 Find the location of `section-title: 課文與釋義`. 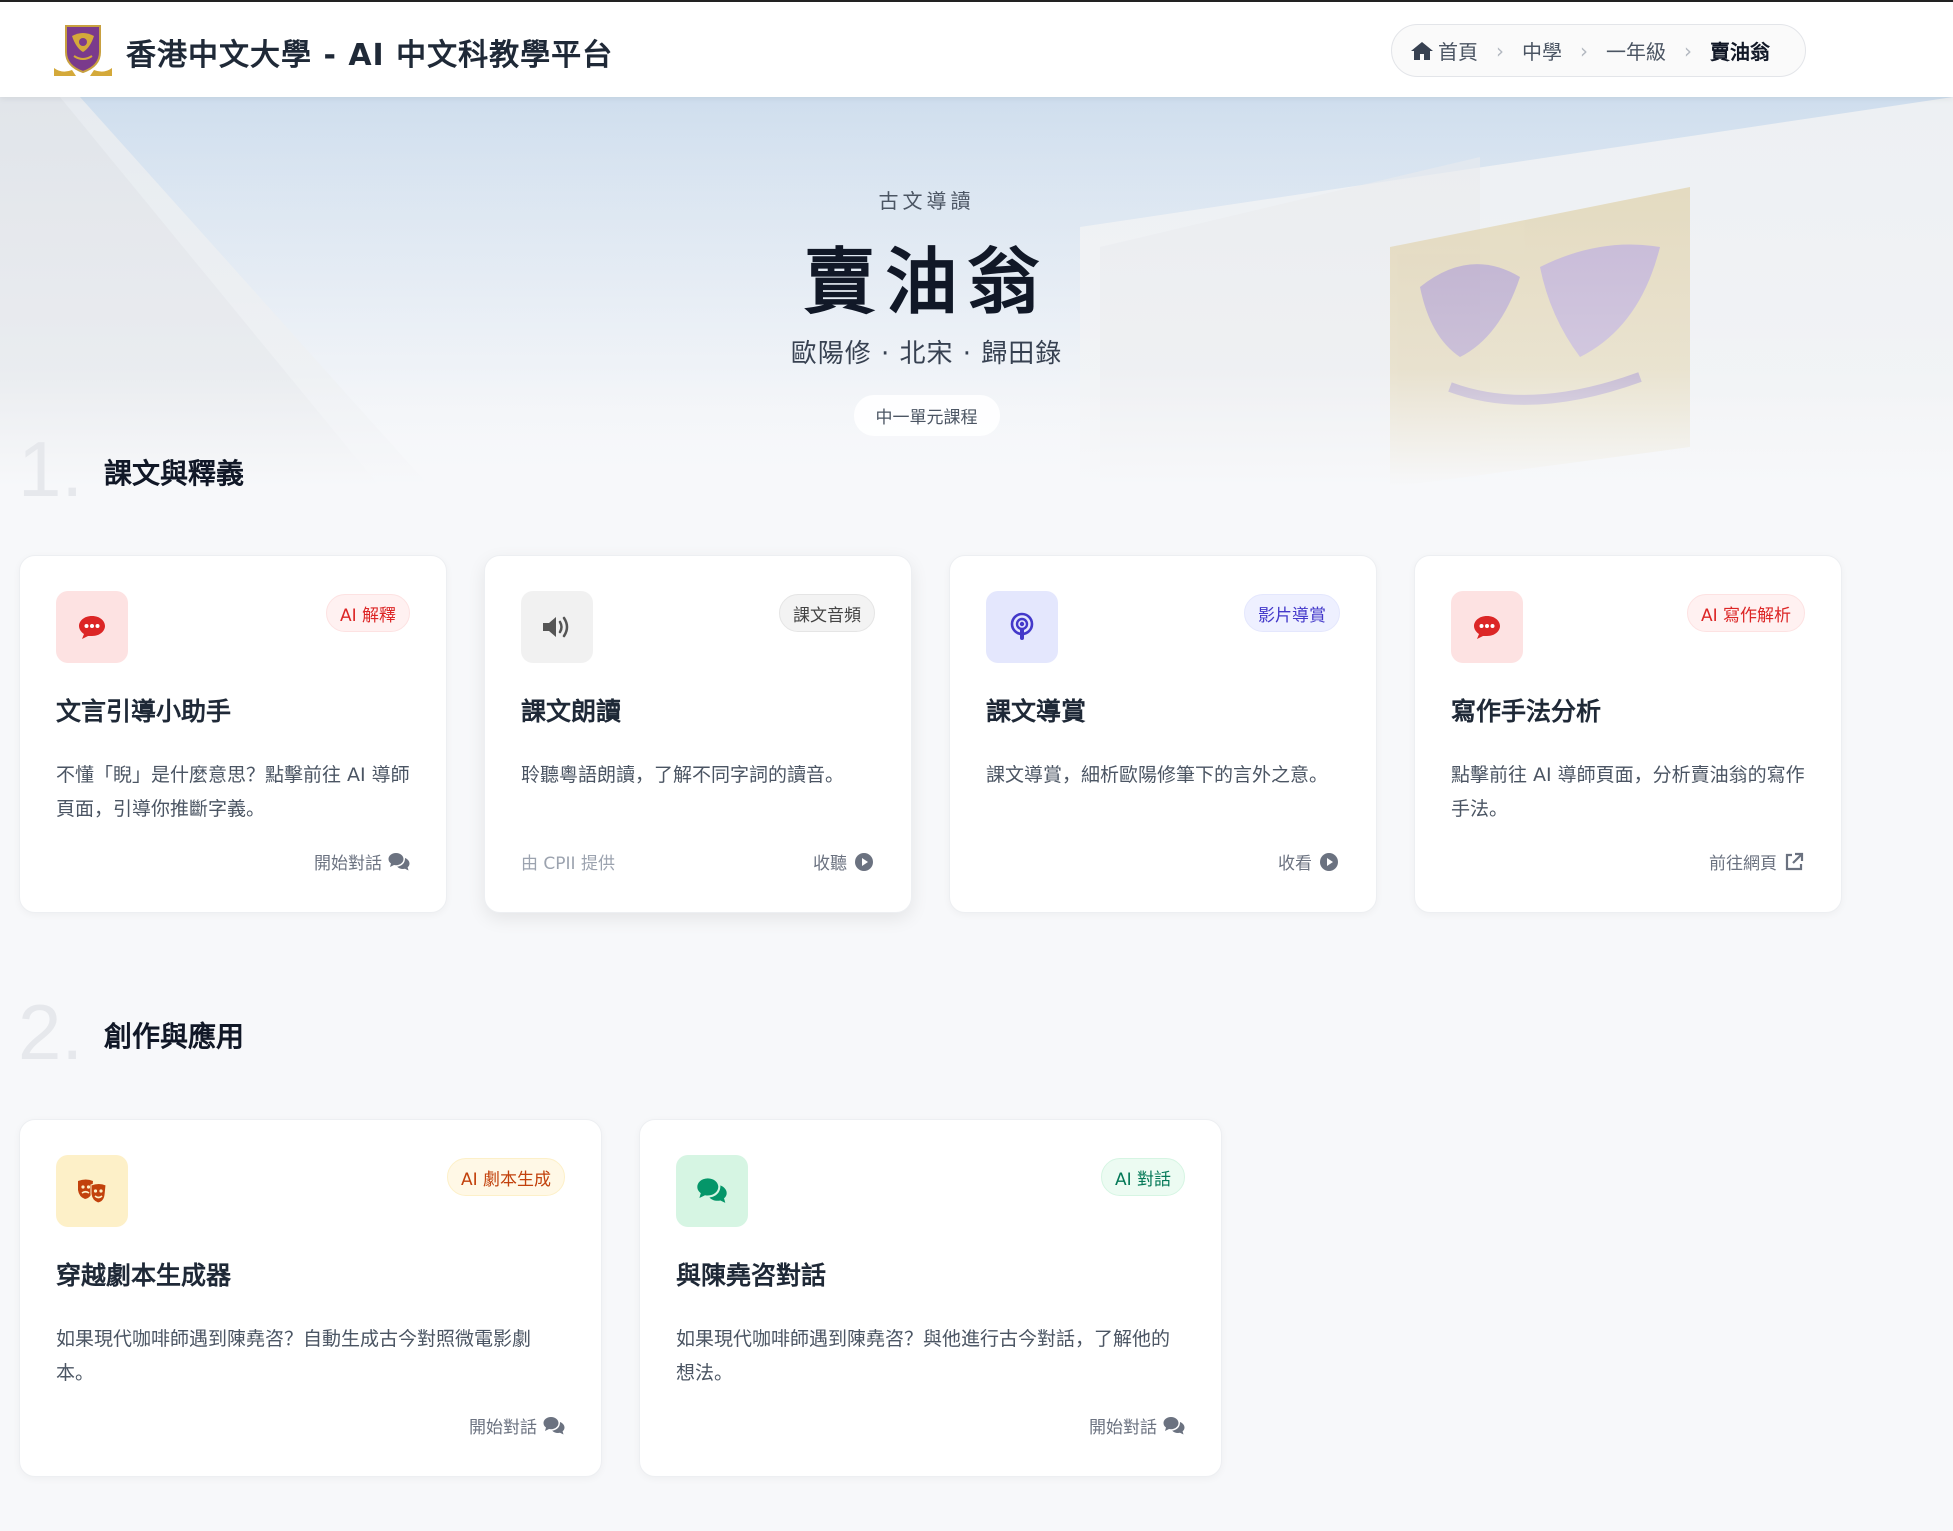

section-title: 課文與釋義 is located at coordinates (174, 473).